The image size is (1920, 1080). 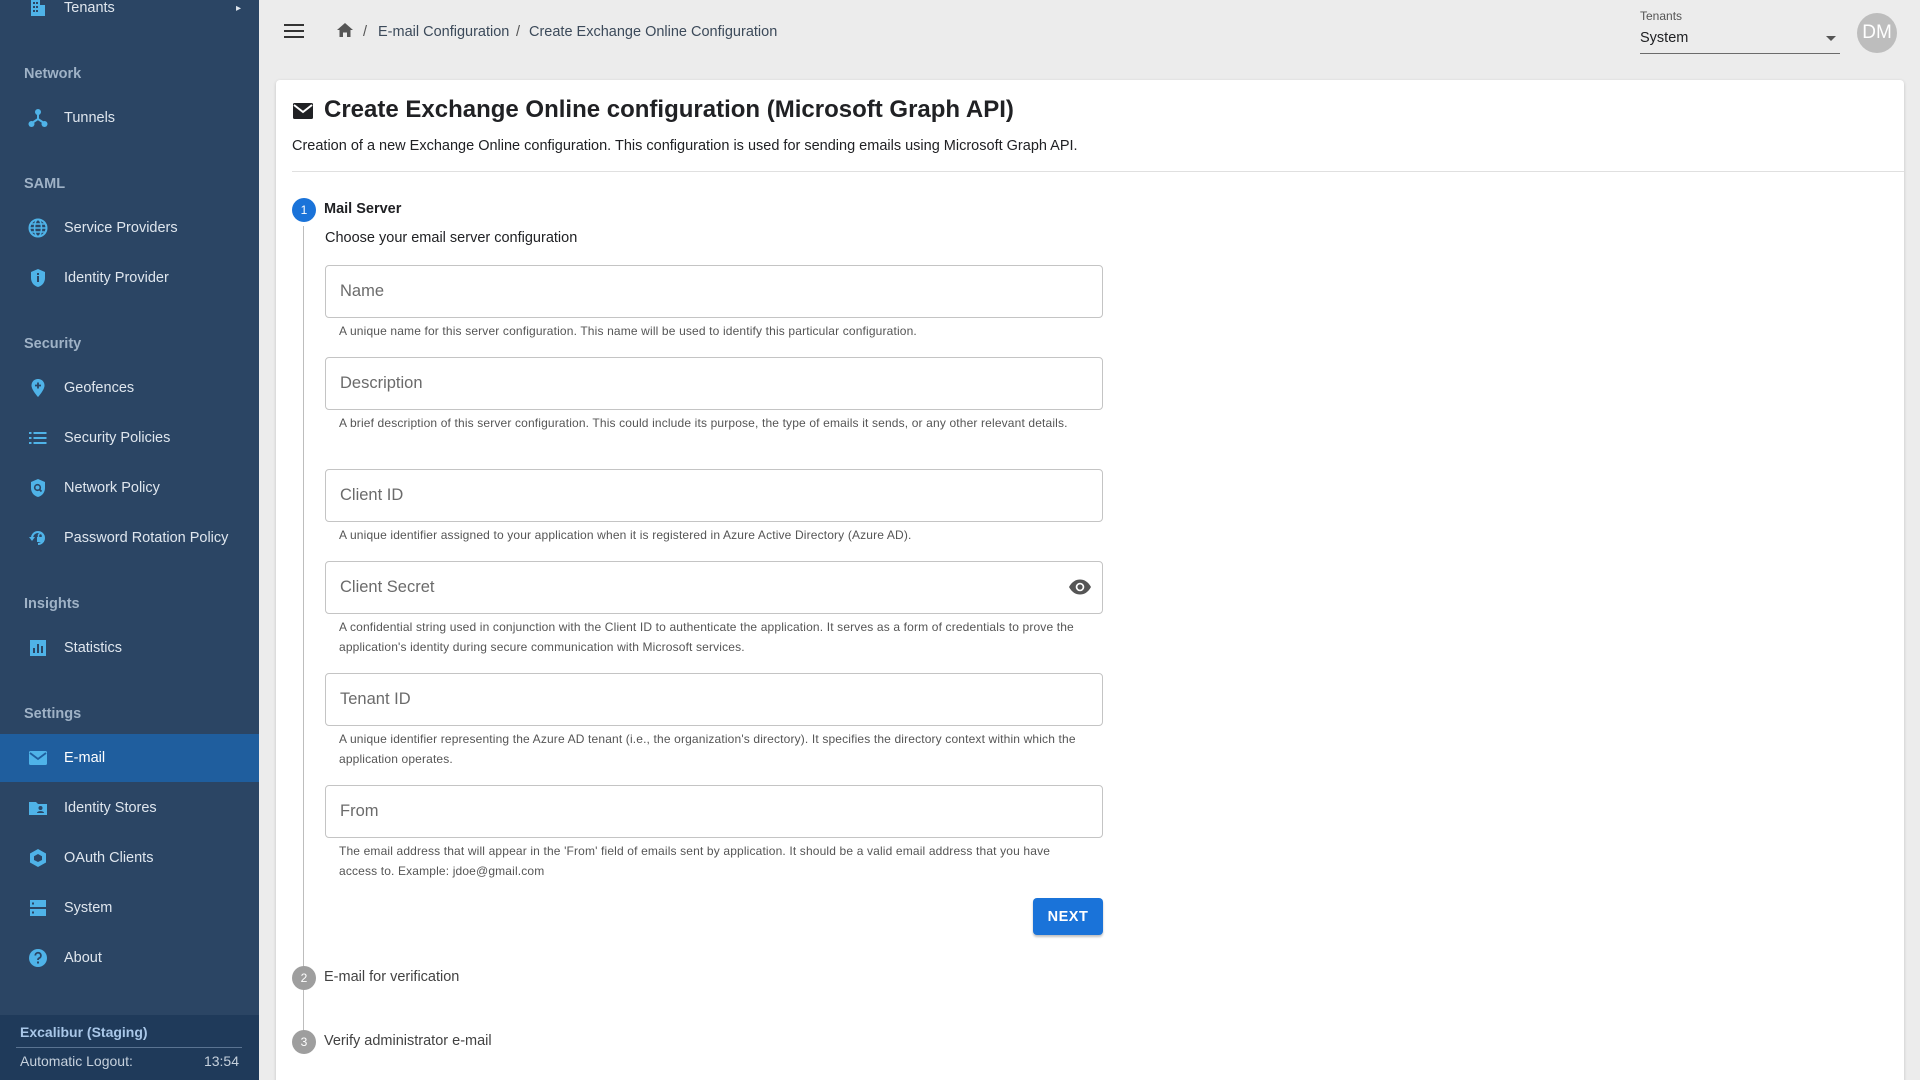 I want to click on sidebar-item-label: OAuth Clients, so click(x=109, y=858).